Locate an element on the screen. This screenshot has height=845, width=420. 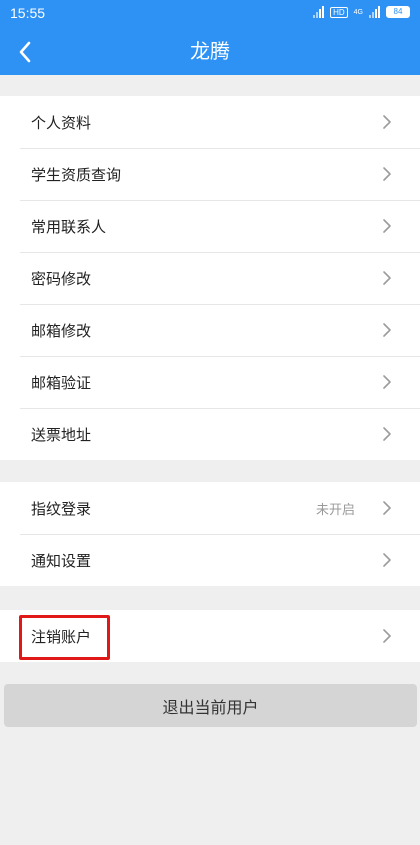
row-fingerprint-login: 指纹登录 未开启 is located at coordinates (210, 508).